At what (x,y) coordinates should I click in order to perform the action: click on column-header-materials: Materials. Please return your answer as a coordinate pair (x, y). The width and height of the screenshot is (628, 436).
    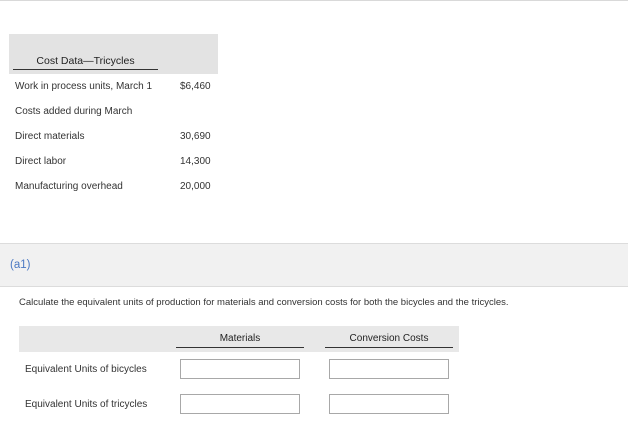
    Looking at the image, I should click on (240, 338).